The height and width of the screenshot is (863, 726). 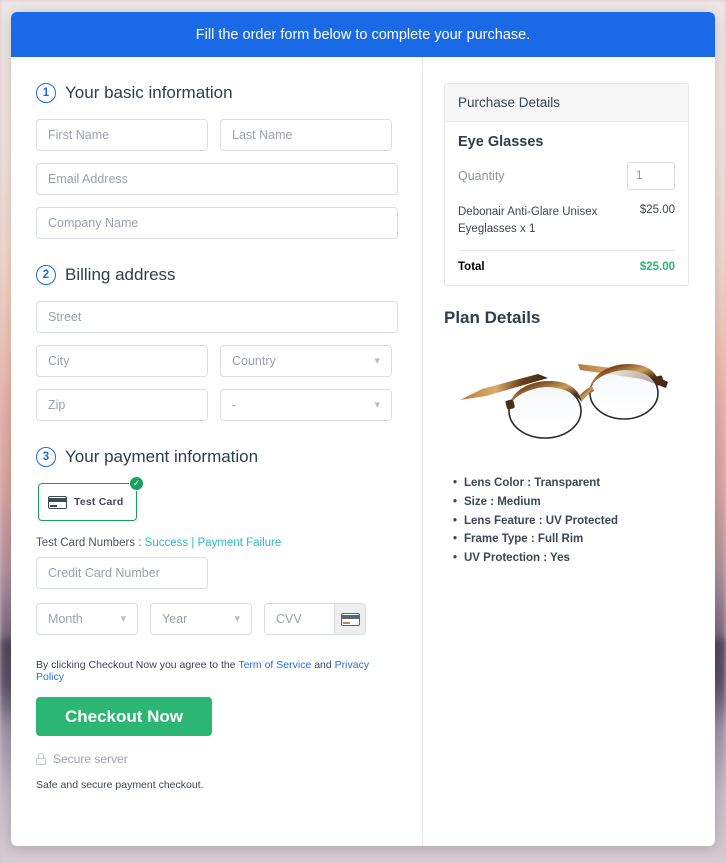 What do you see at coordinates (571, 483) in the screenshot?
I see `spec-item: Lens Color : Transparent` at bounding box center [571, 483].